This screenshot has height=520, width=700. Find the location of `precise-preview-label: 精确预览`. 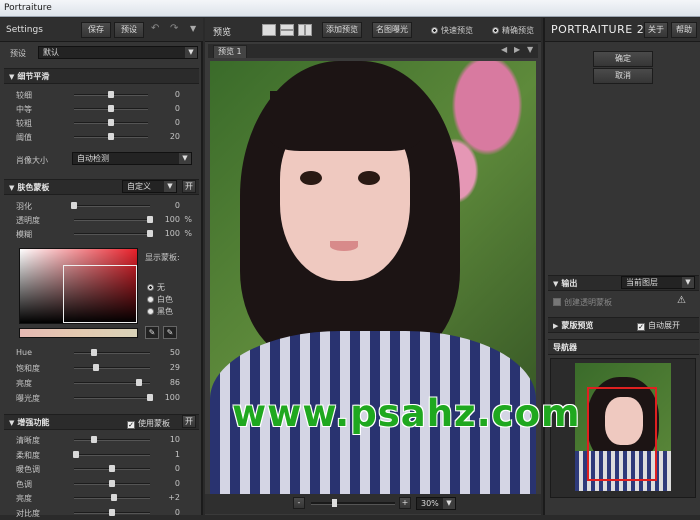

precise-preview-label: 精确预览 is located at coordinates (518, 30).